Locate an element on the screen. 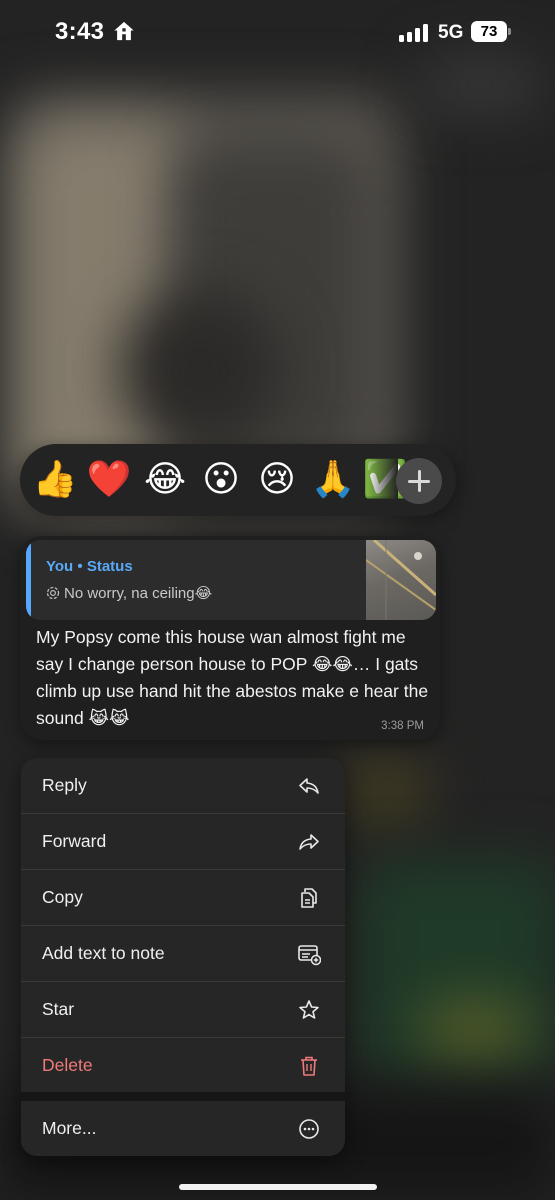  reaction-bar: 👍 ❤️ 😂 😮 😢 🙏 ✅ is located at coordinates (238, 480).